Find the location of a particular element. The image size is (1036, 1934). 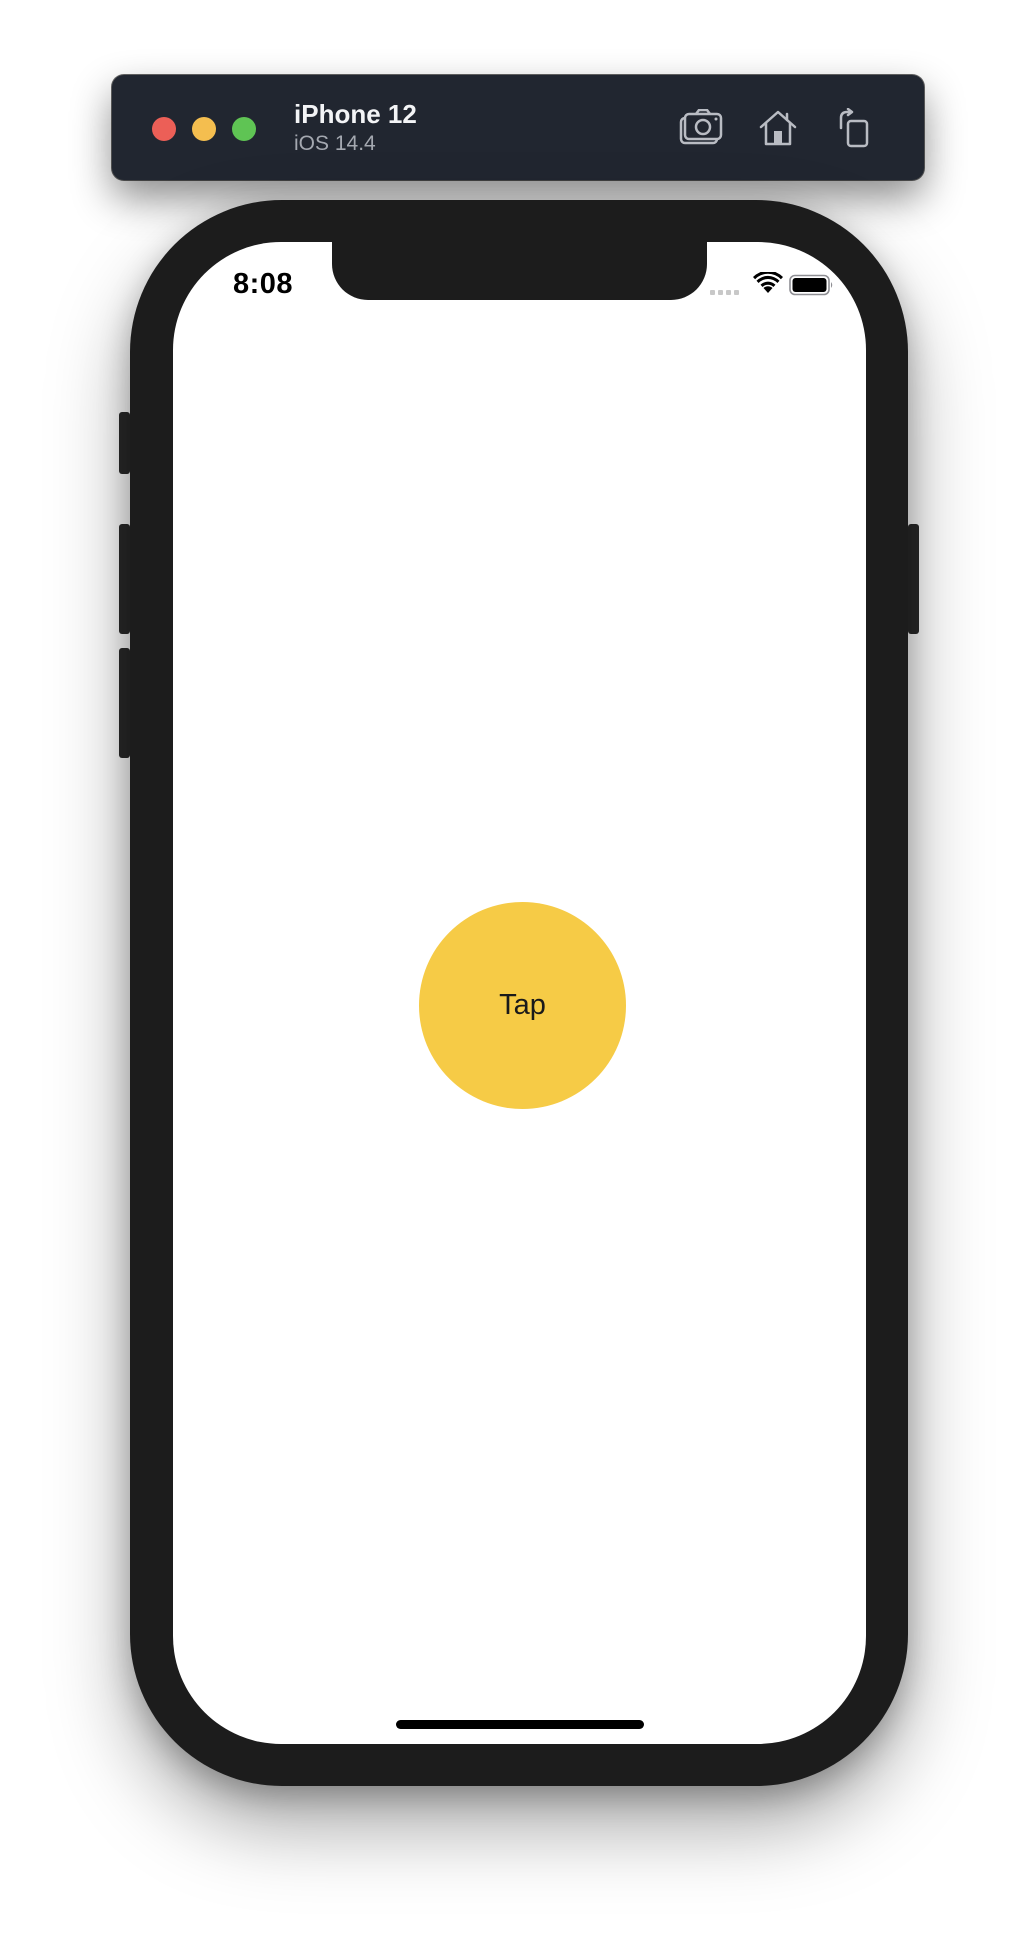

notch is located at coordinates (519, 271).